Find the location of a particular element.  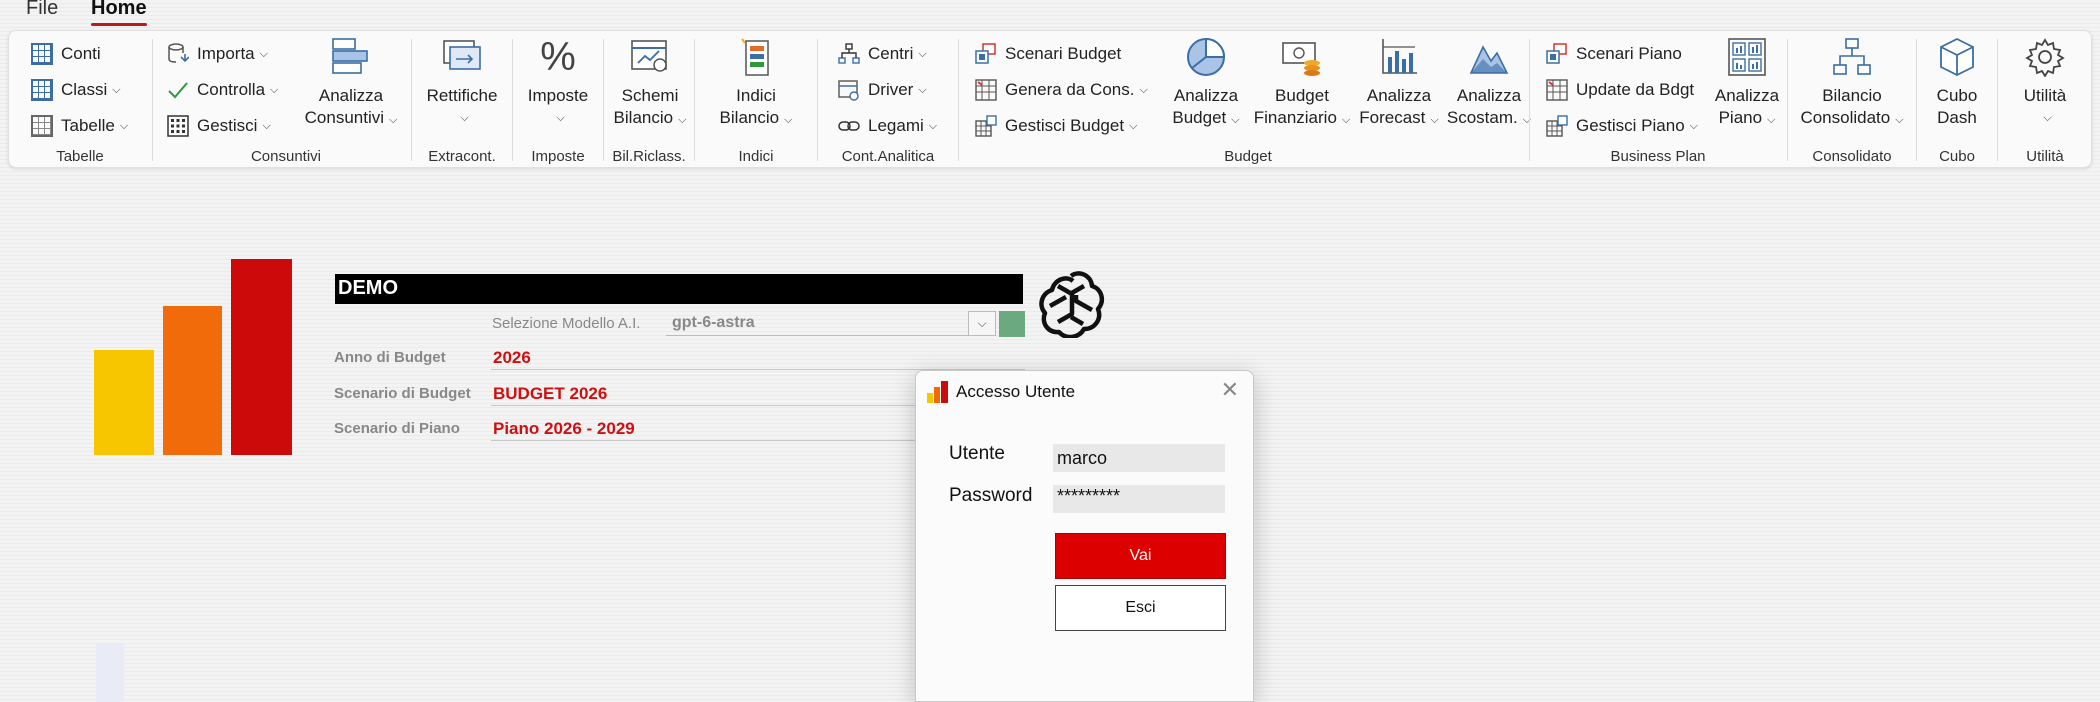

scenario-piano-label: Scenario di Piano is located at coordinates (397, 428).